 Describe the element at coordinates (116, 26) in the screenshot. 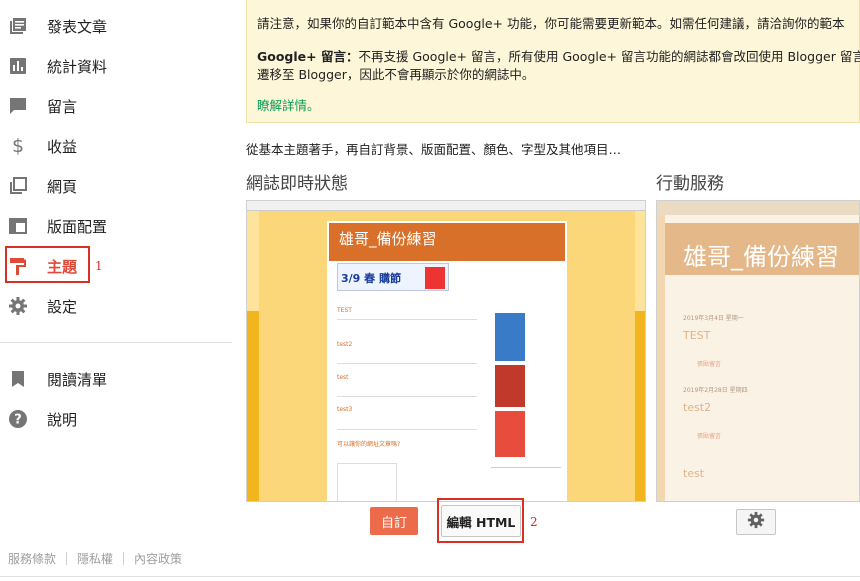

I see `sidebar-item-posts: 發表文章` at that location.